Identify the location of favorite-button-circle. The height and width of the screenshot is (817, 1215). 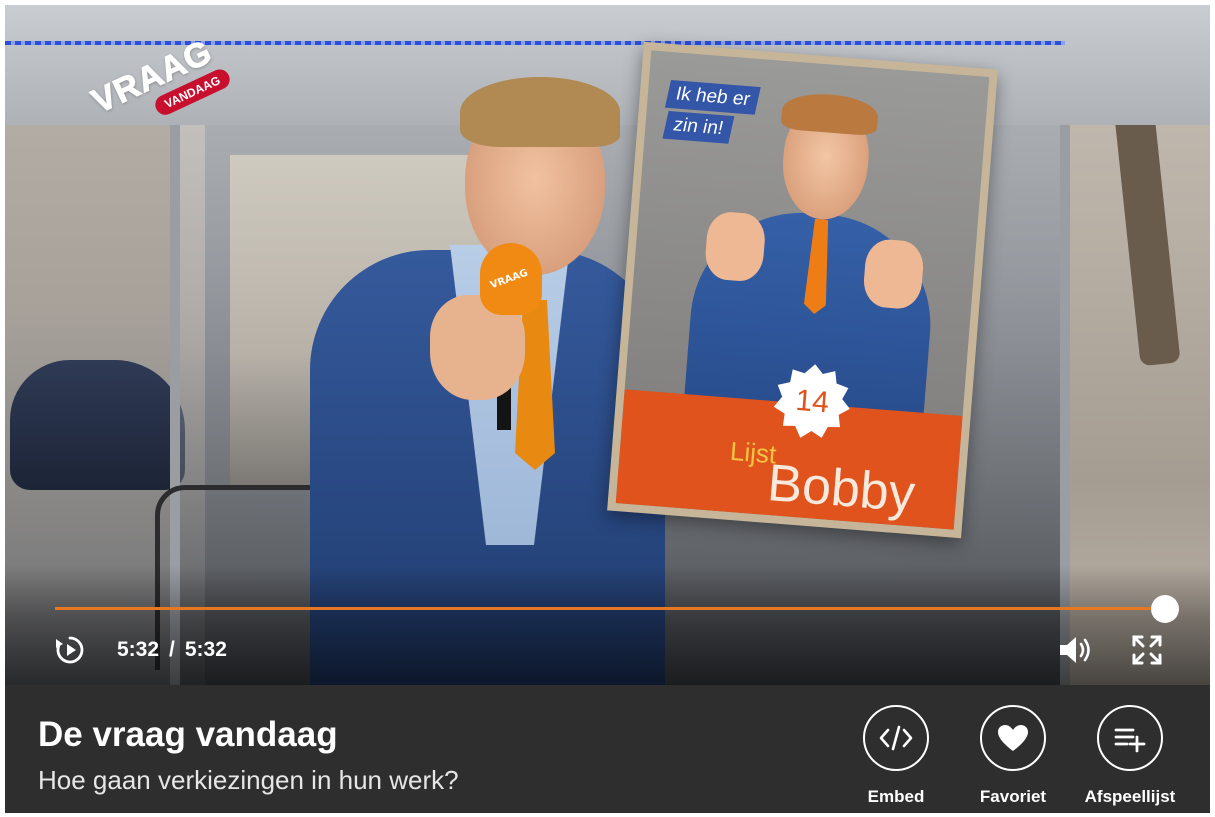
(1013, 738).